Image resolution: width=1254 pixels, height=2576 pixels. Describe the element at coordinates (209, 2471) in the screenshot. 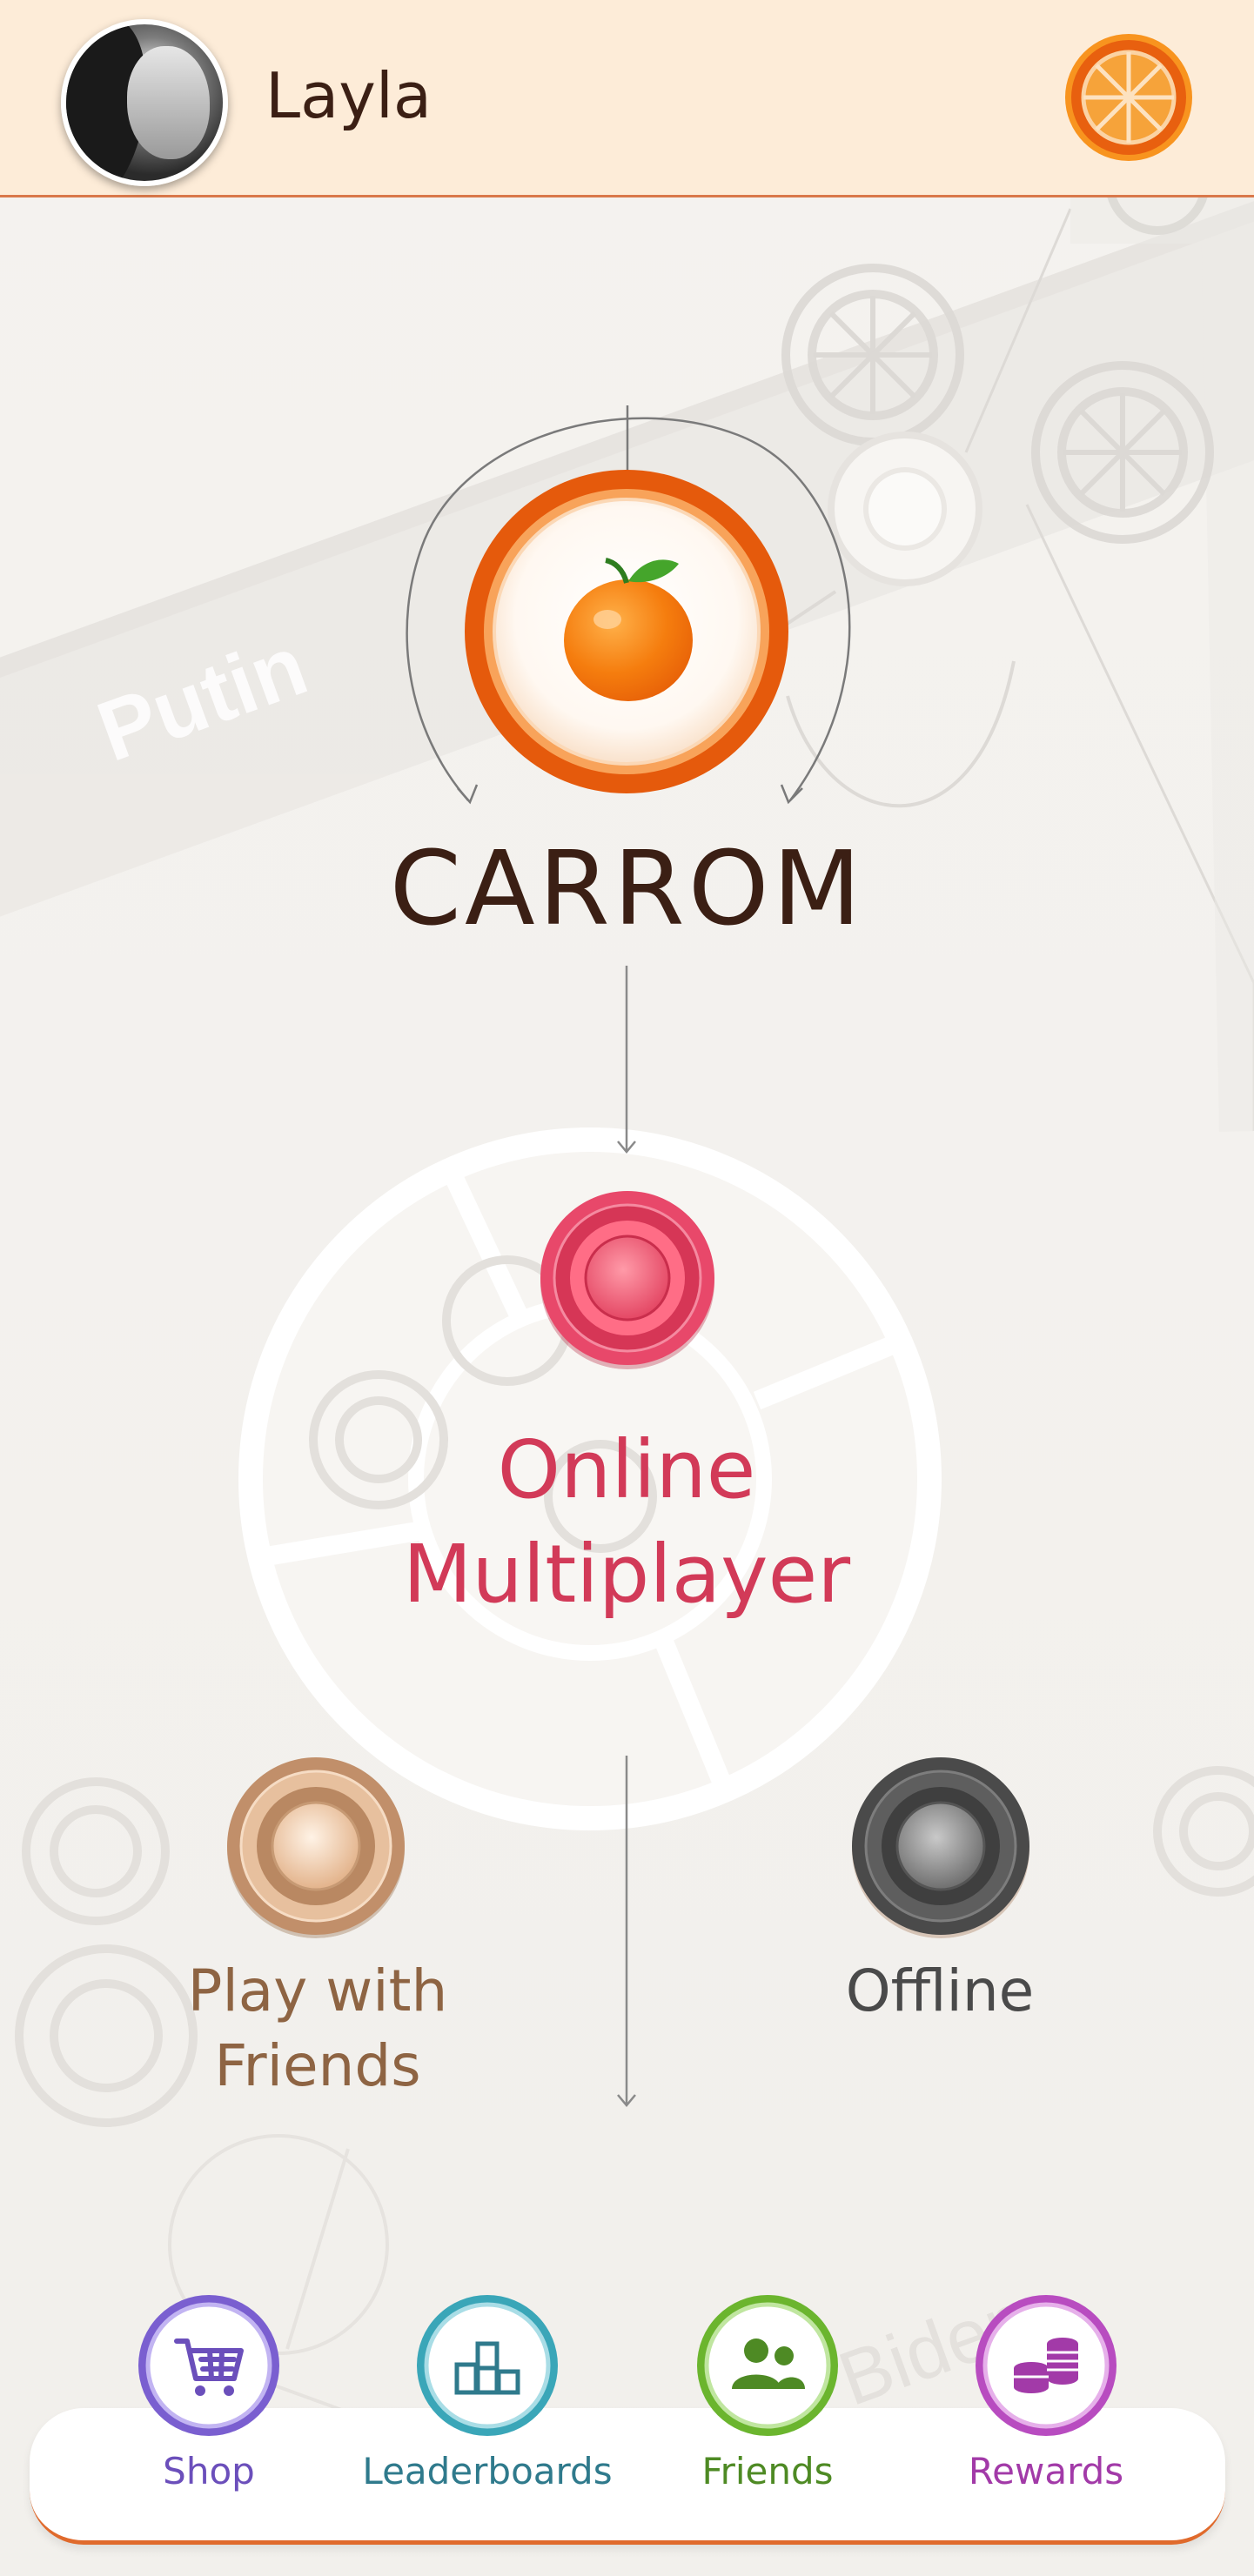

I see `nav-shop-label: Shop` at that location.